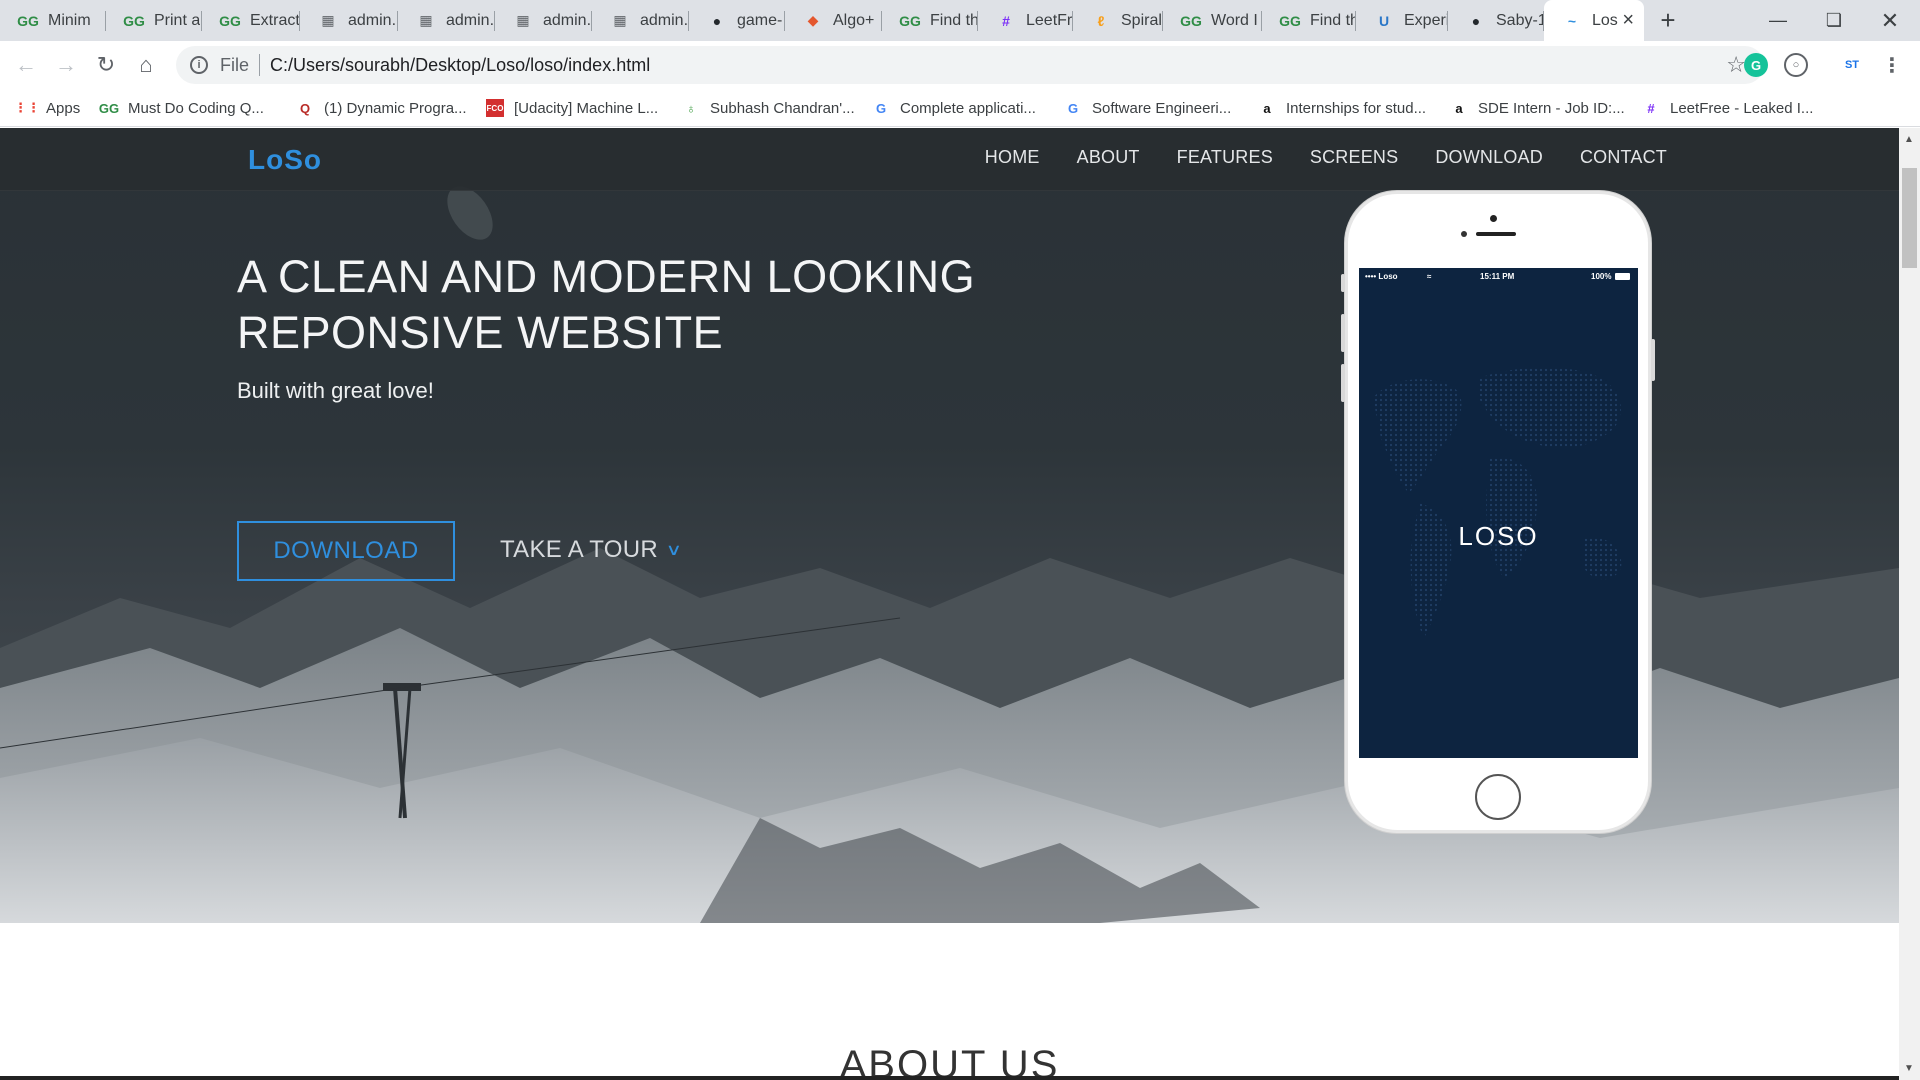 This screenshot has width=1920, height=1080. I want to click on github-icon: ●, so click(717, 20).